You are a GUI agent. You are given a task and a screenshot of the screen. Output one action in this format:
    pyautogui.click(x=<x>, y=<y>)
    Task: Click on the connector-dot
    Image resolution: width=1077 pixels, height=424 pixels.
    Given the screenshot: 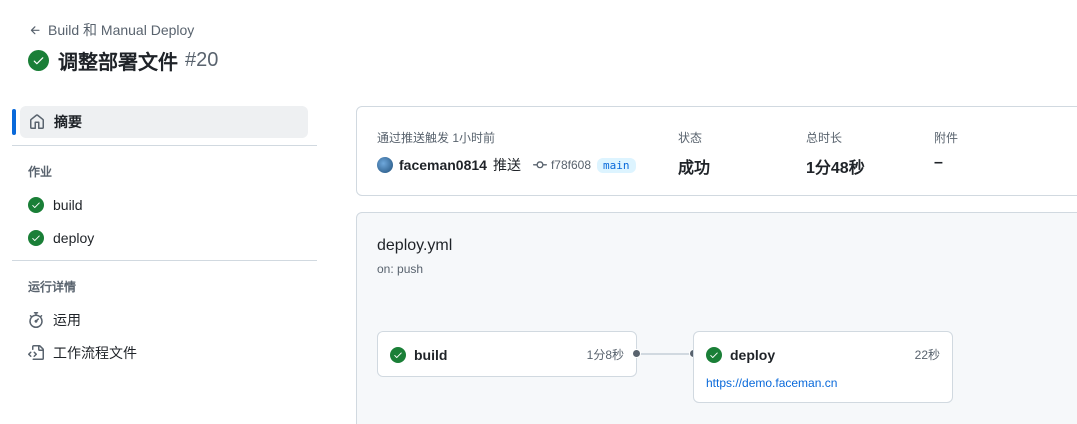 What is the action you would take?
    pyautogui.click(x=636, y=353)
    